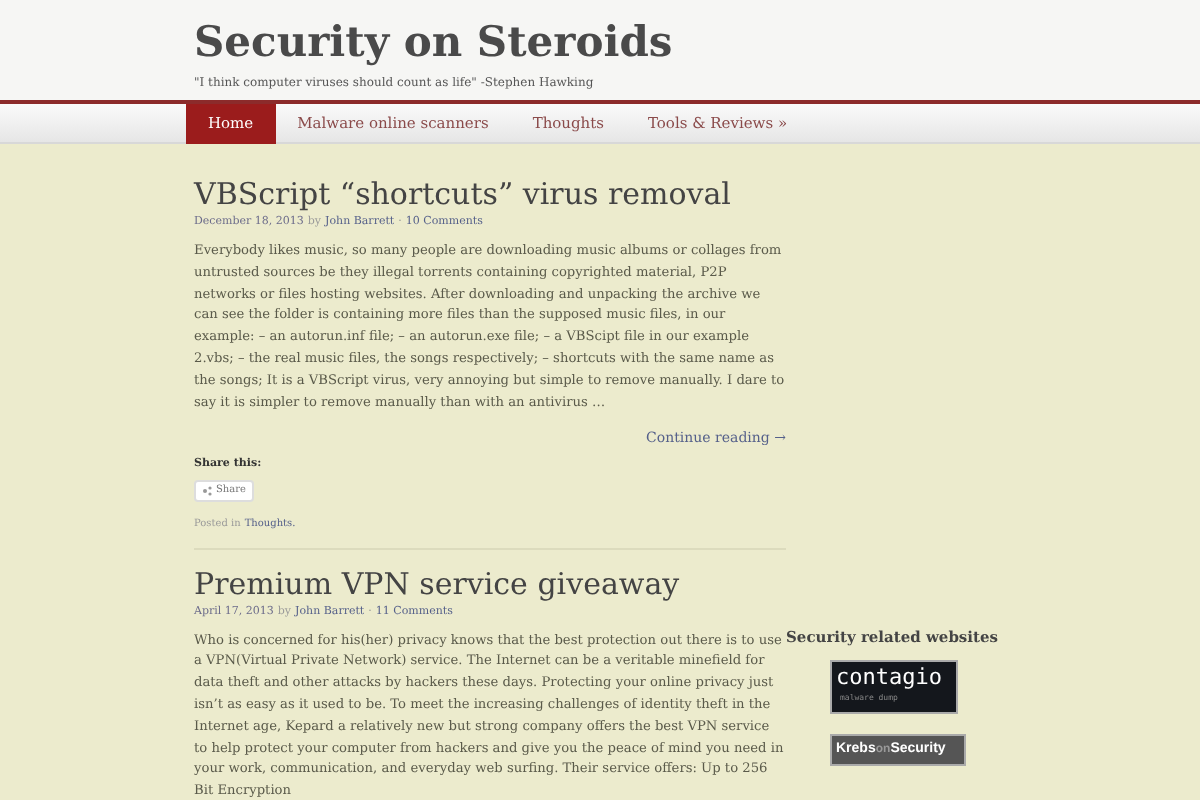 This screenshot has width=1200, height=800. What do you see at coordinates (207, 491) in the screenshot?
I see `share-icon` at bounding box center [207, 491].